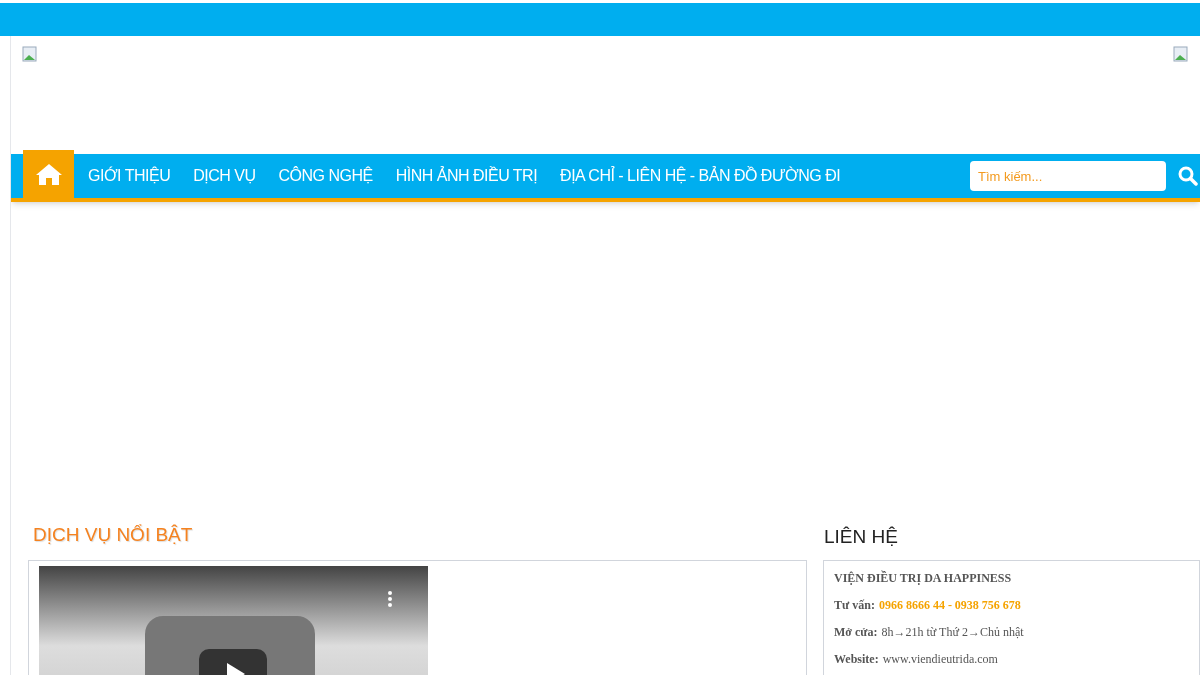 Image resolution: width=1200 pixels, height=675 pixels. What do you see at coordinates (466, 176) in the screenshot?
I see `nav-link: HÌNH ẢNH ĐIỀU TRỊ` at bounding box center [466, 176].